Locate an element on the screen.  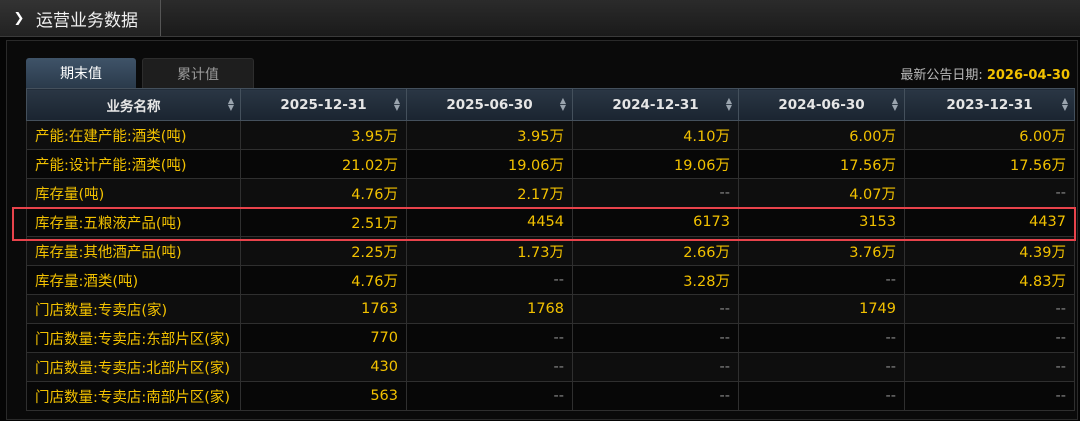
table-row: 门店数量:专卖店:南部片区(家) 563 -- -- -- -- is located at coordinates (550, 396).